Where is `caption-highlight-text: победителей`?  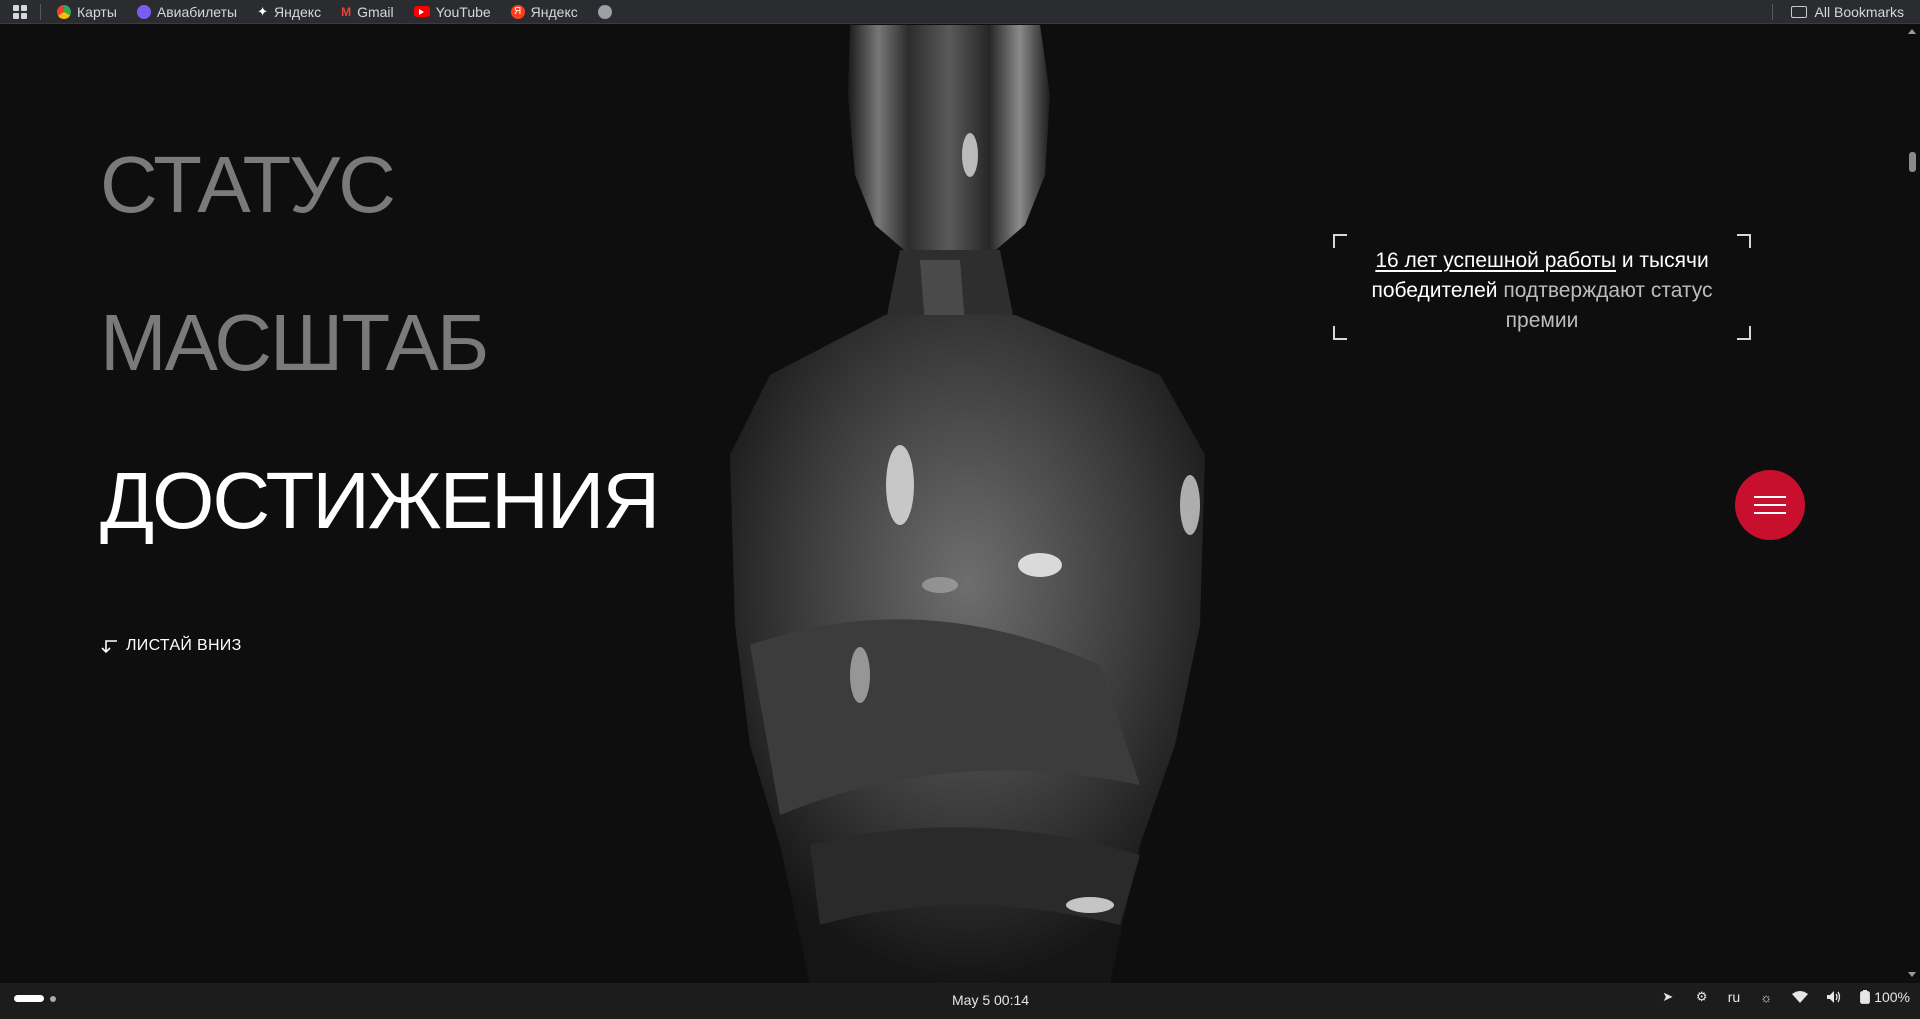 caption-highlight-text: победителей is located at coordinates (1434, 290).